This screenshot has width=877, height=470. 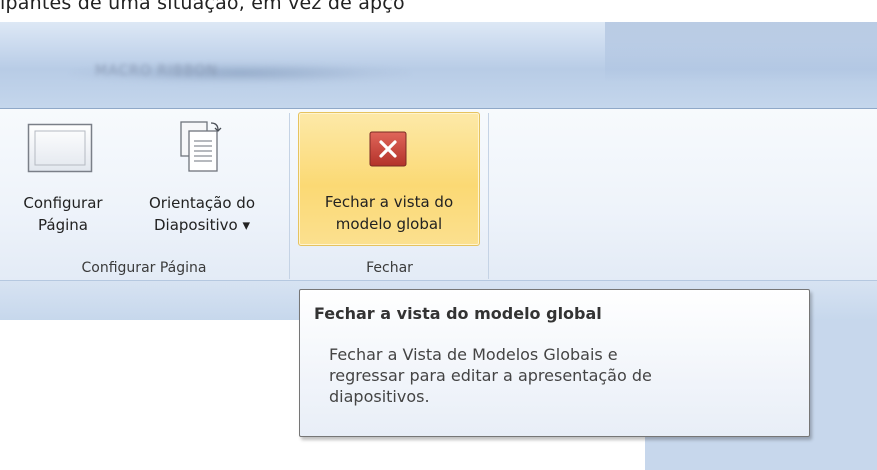 What do you see at coordinates (144, 268) in the screenshot?
I see `group-label-configurar-pagina: Configurar Página` at bounding box center [144, 268].